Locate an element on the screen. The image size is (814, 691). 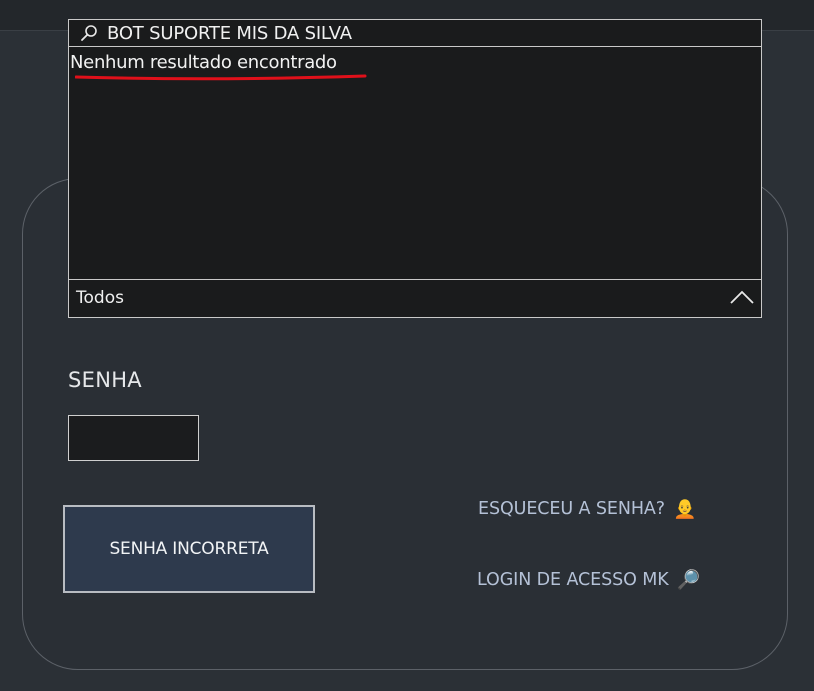
login-access-link: LOGIN DE ACESSO MK 🔎 is located at coordinates (588, 579).